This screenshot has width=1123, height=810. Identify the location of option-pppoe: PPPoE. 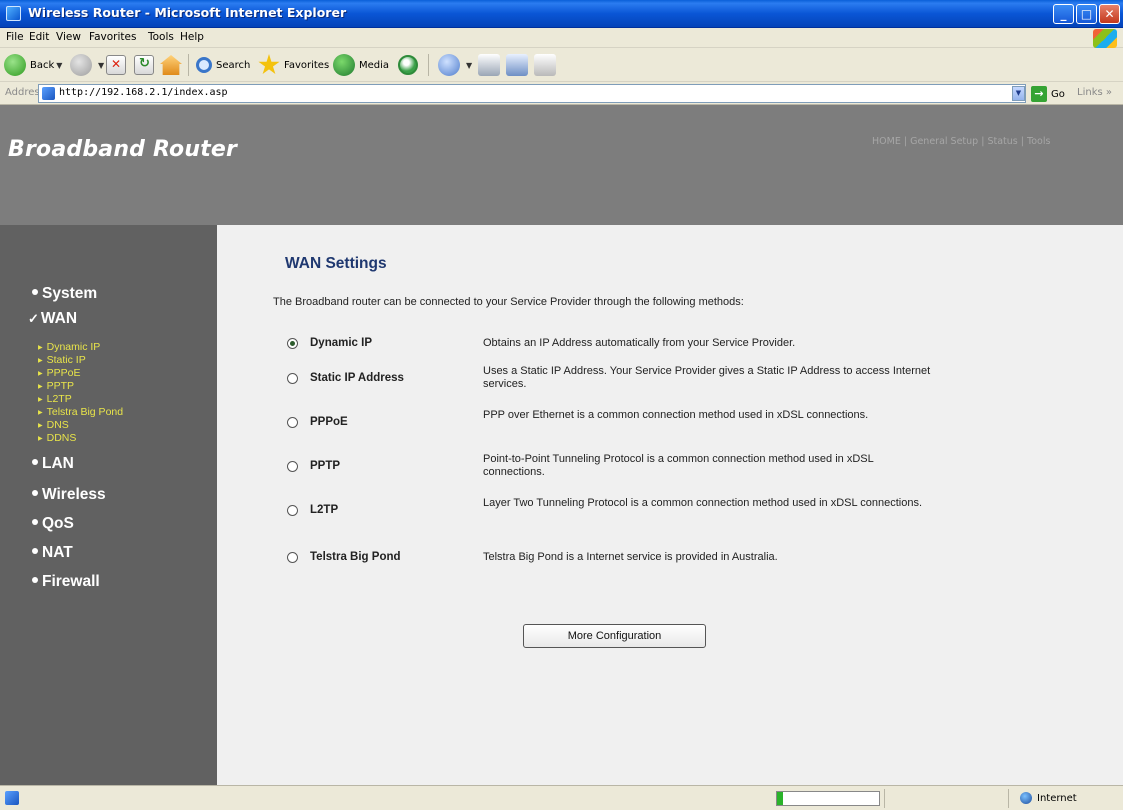
(317, 422).